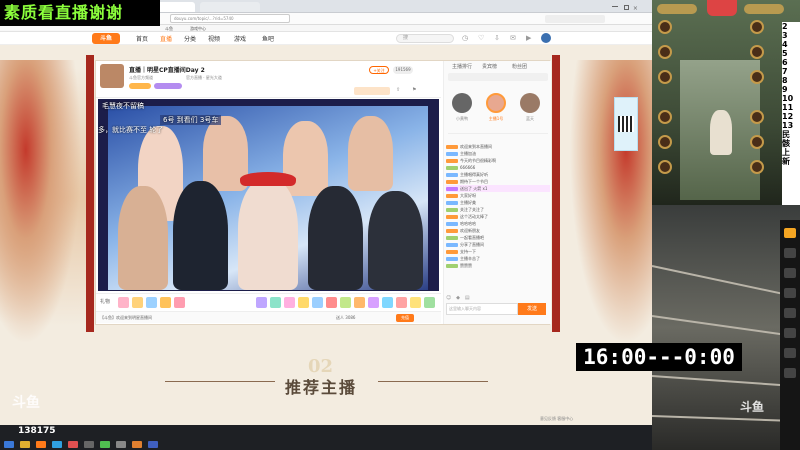 Image resolution: width=800 pixels, height=450 pixels. What do you see at coordinates (498, 146) in the screenshot?
I see `chat-message: 欢迎来到本直播间` at bounding box center [498, 146].